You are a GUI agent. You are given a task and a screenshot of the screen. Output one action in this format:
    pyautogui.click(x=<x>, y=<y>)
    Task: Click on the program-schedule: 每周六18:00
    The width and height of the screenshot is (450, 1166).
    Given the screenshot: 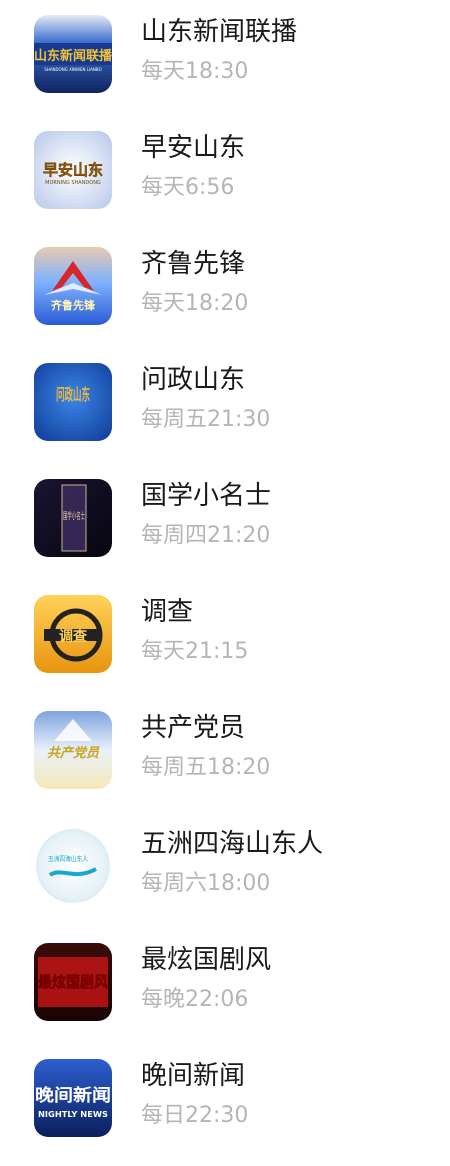 What is the action you would take?
    pyautogui.click(x=206, y=883)
    